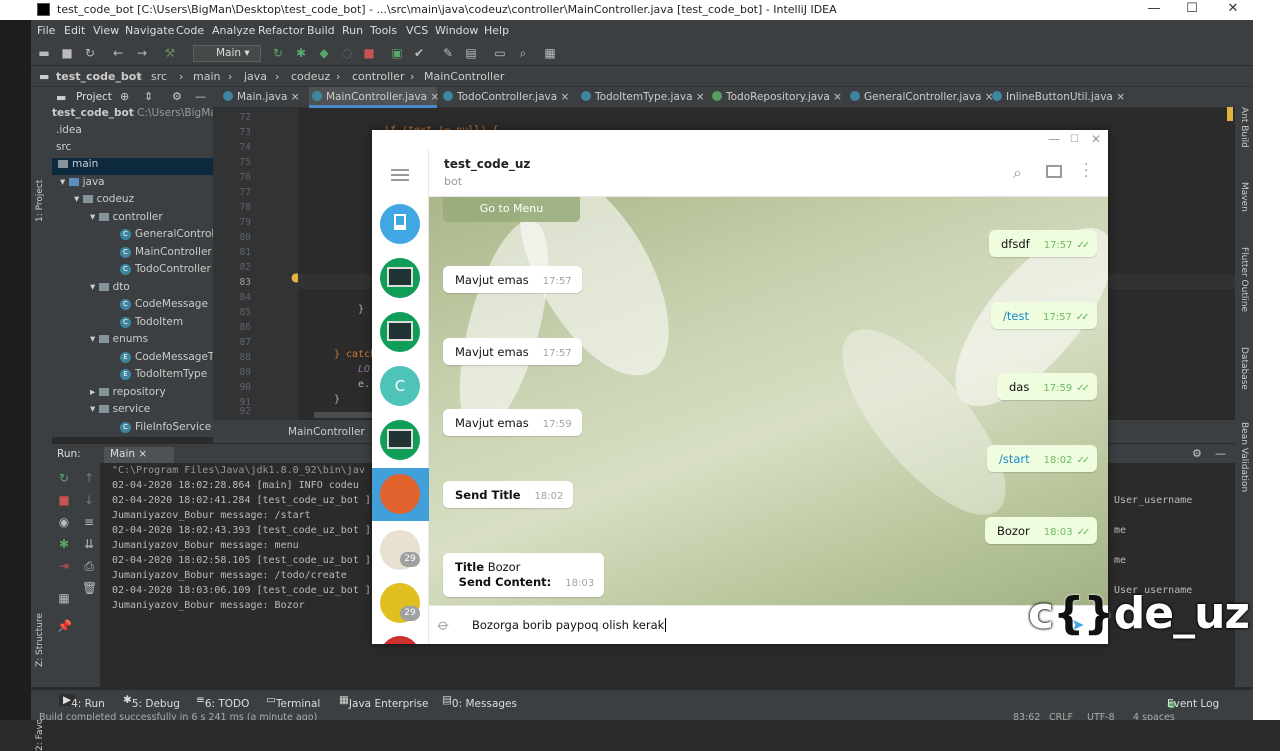 The image size is (1280, 751). I want to click on message-incoming: Mavjut emas 17:57, so click(512, 279).